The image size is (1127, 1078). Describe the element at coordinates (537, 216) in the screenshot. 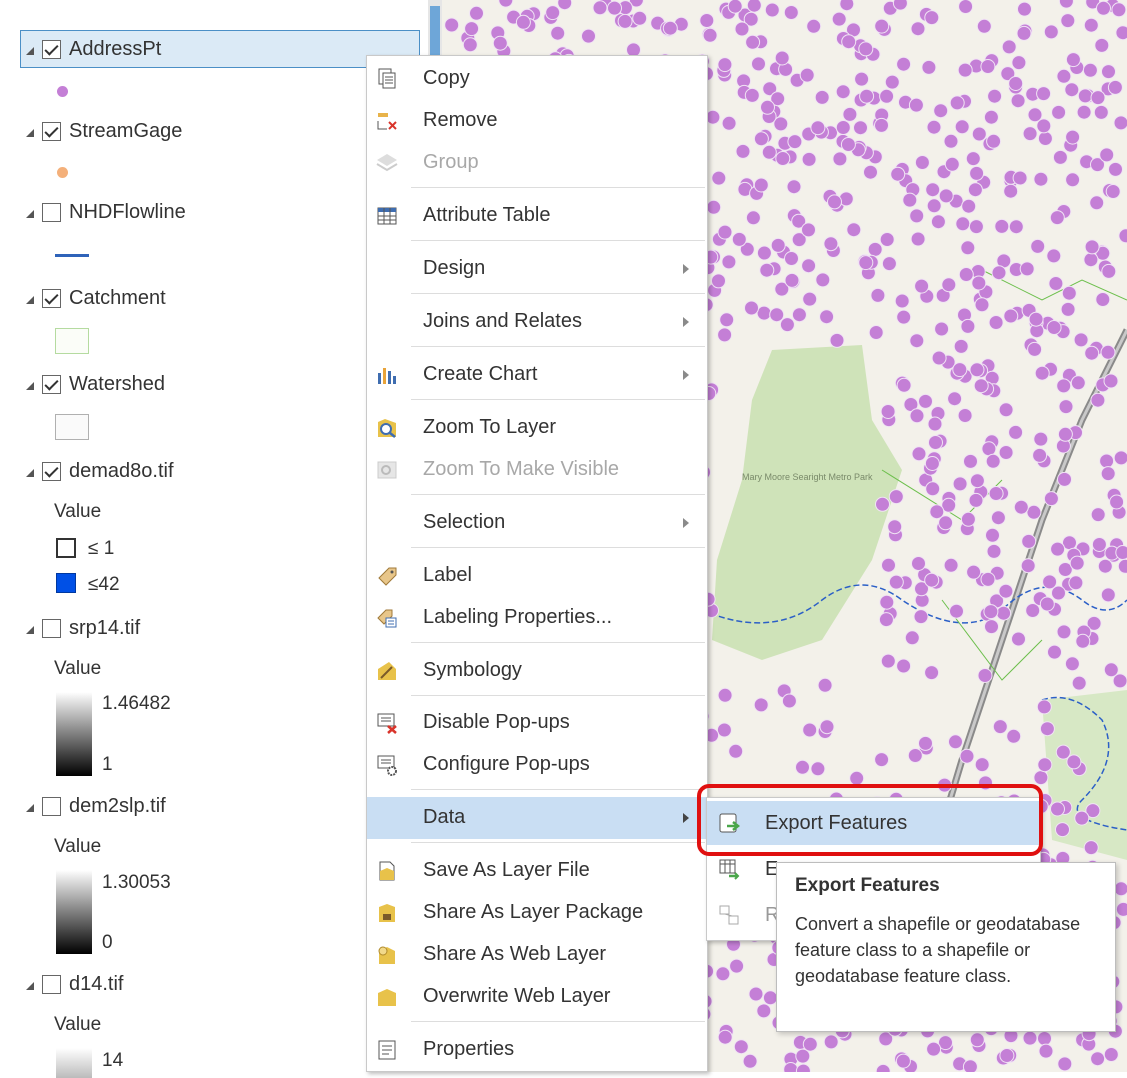

I see `menu-item-attribute-table: Attribute Table` at that location.